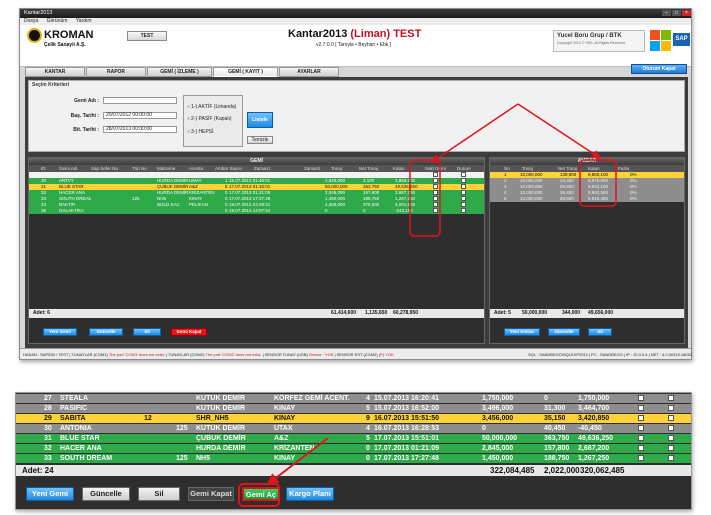  What do you see at coordinates (425, 198) in the screenshot?
I see `kalan-highlight-box` at bounding box center [425, 198].